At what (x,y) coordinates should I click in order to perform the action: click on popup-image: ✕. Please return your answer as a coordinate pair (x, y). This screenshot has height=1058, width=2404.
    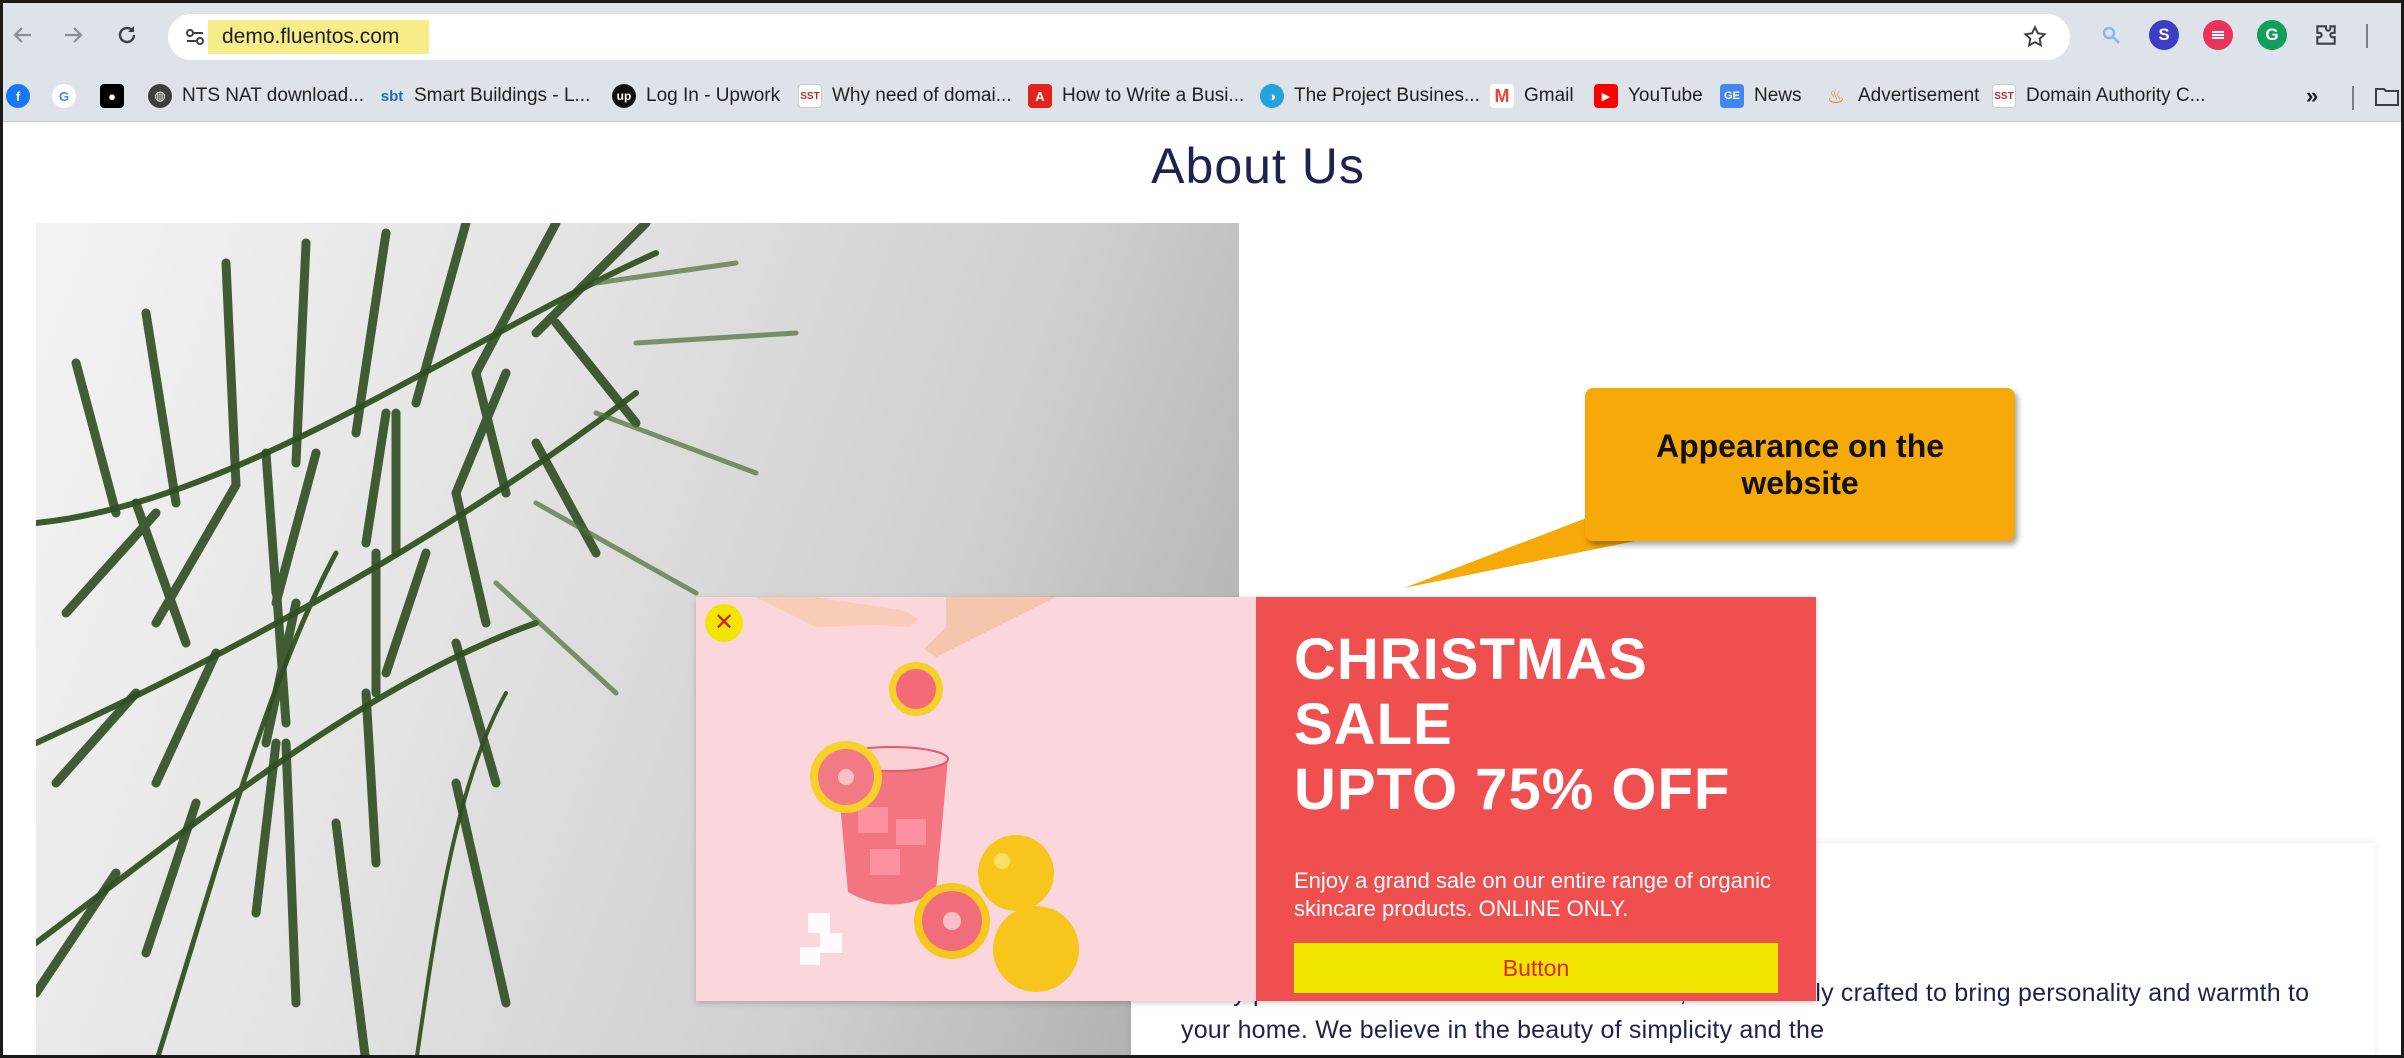
    Looking at the image, I should click on (976, 799).